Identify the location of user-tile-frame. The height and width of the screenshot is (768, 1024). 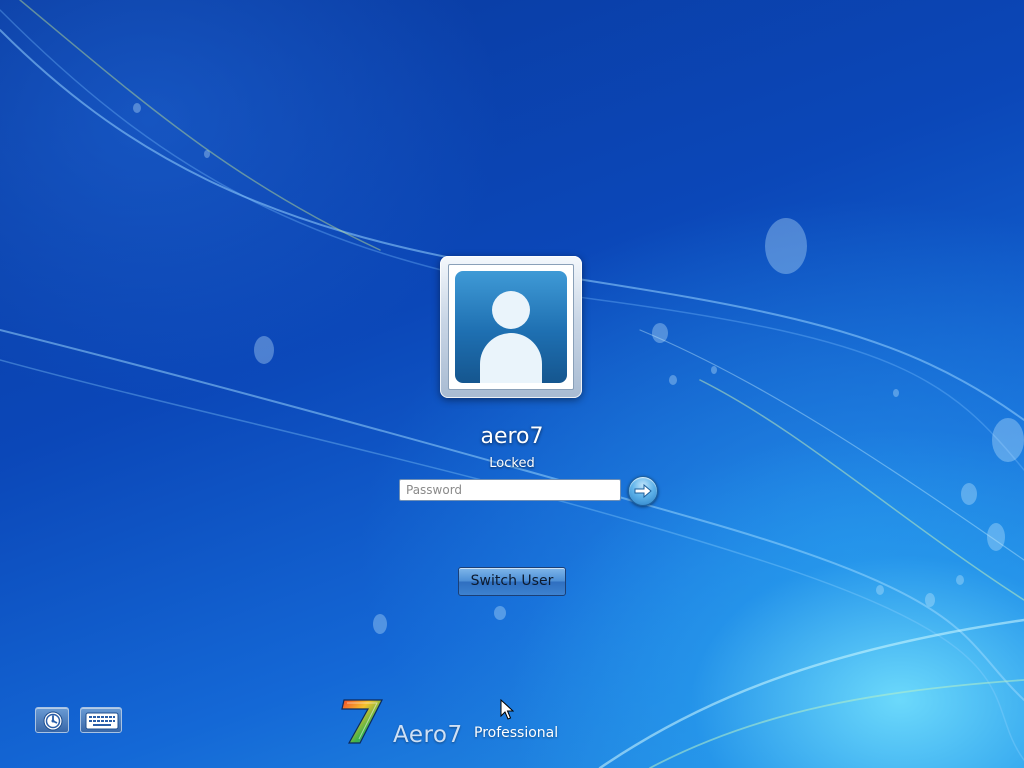
(511, 327).